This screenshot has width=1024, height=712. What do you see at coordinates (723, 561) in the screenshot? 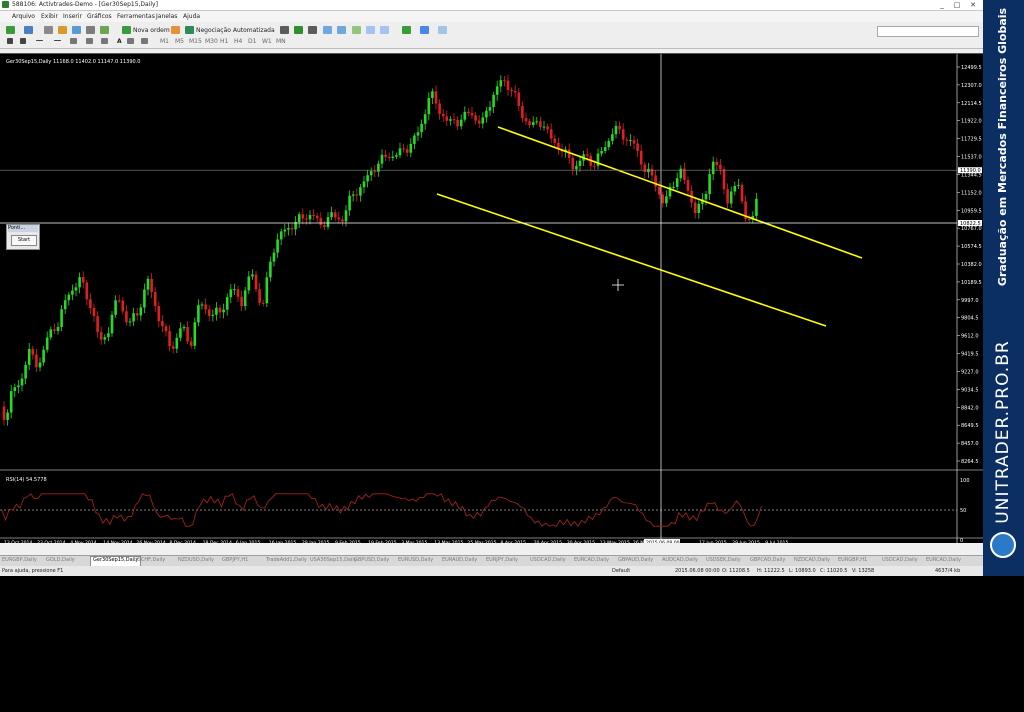
I see `tab-usdsek-daily: USDSEK,Daily` at bounding box center [723, 561].